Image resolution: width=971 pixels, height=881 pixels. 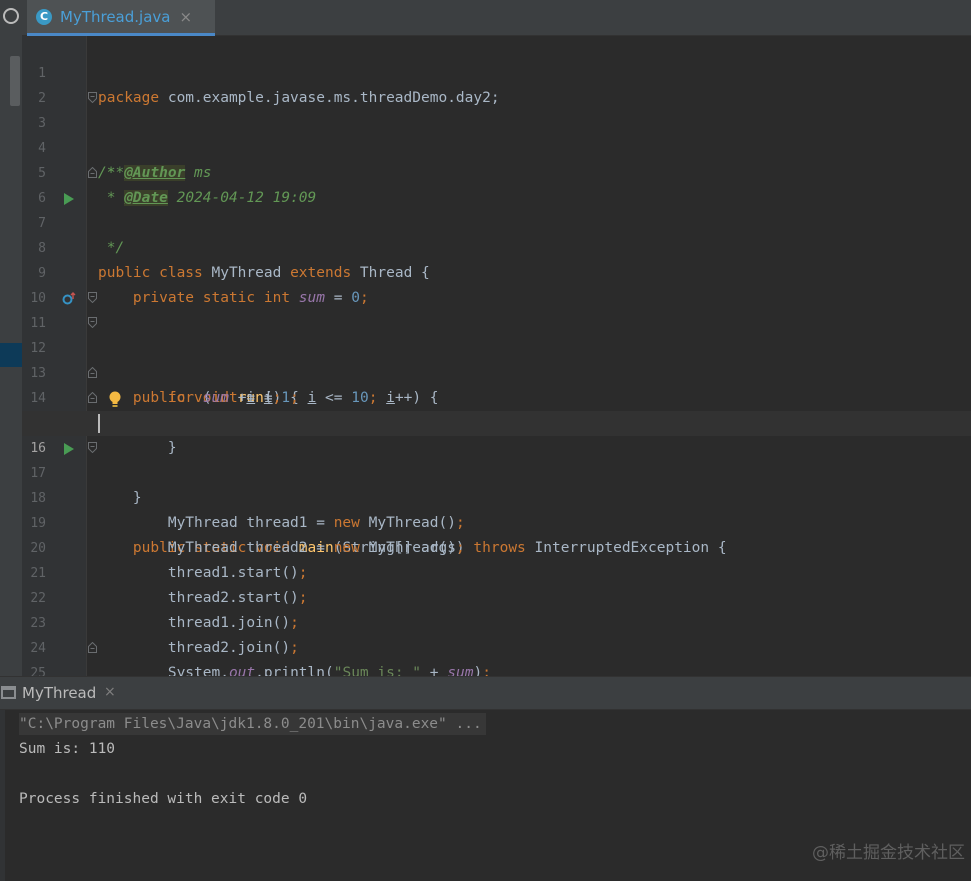 I want to click on code-line: 12 for (int i = 1; i <= 10; i++) {, so click(x=496, y=358).